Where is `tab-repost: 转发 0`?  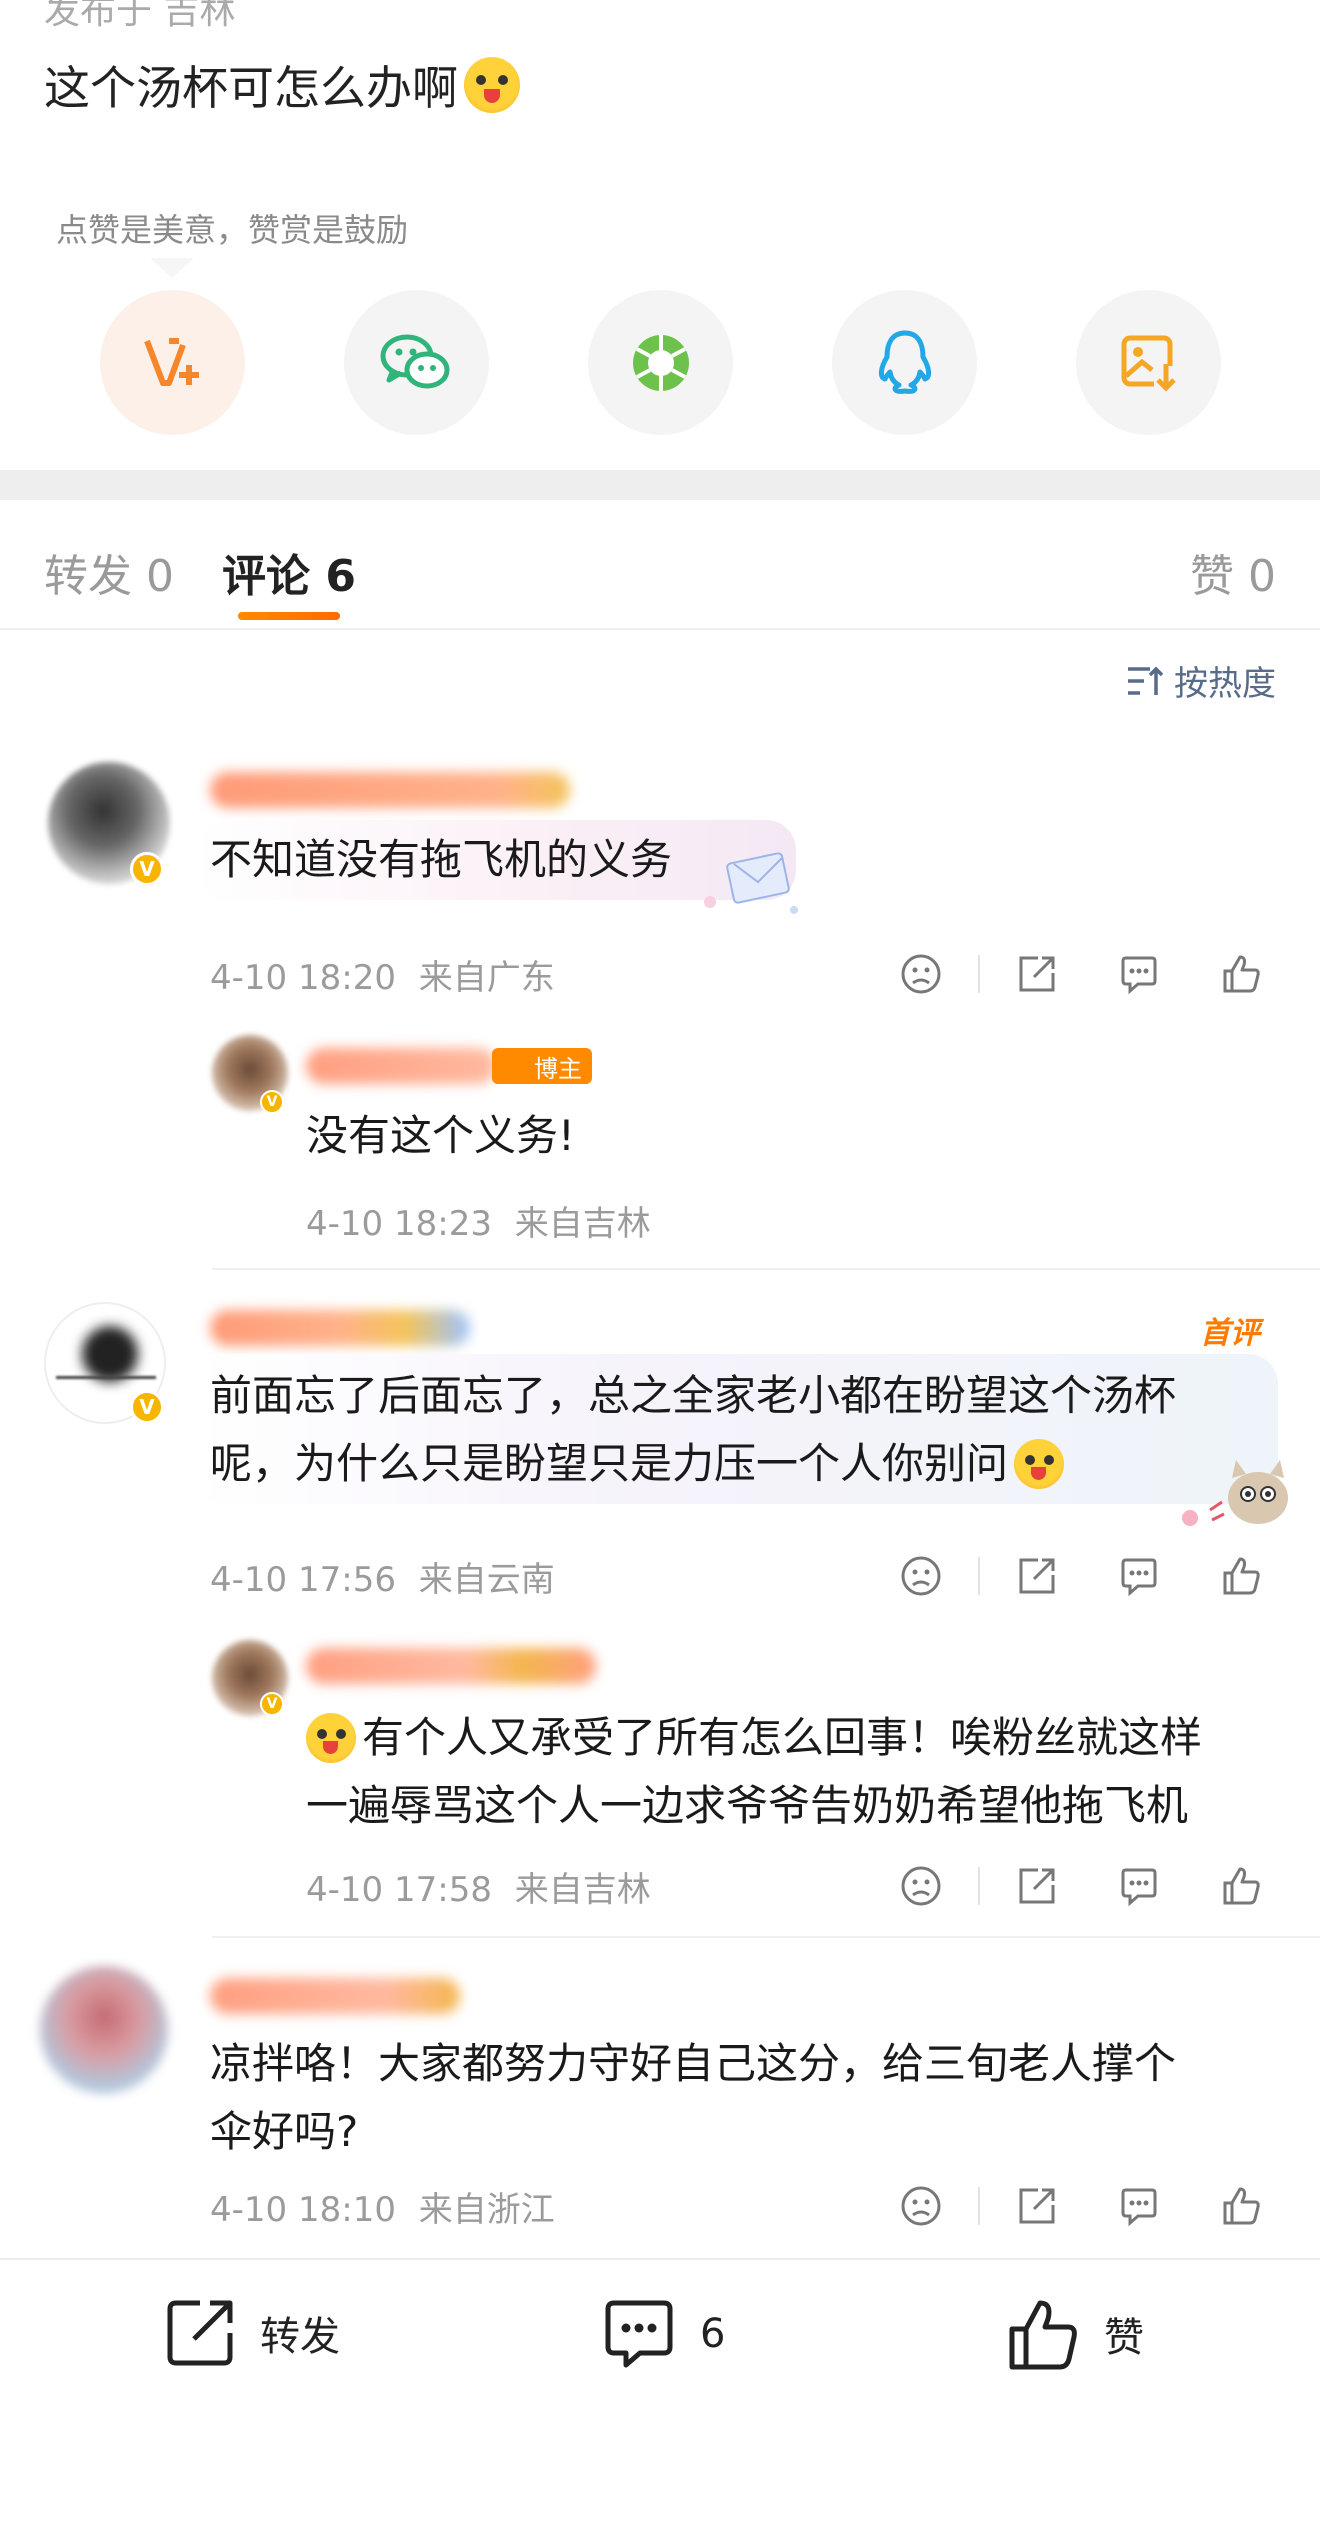 tab-repost: 转发 0 is located at coordinates (109, 572).